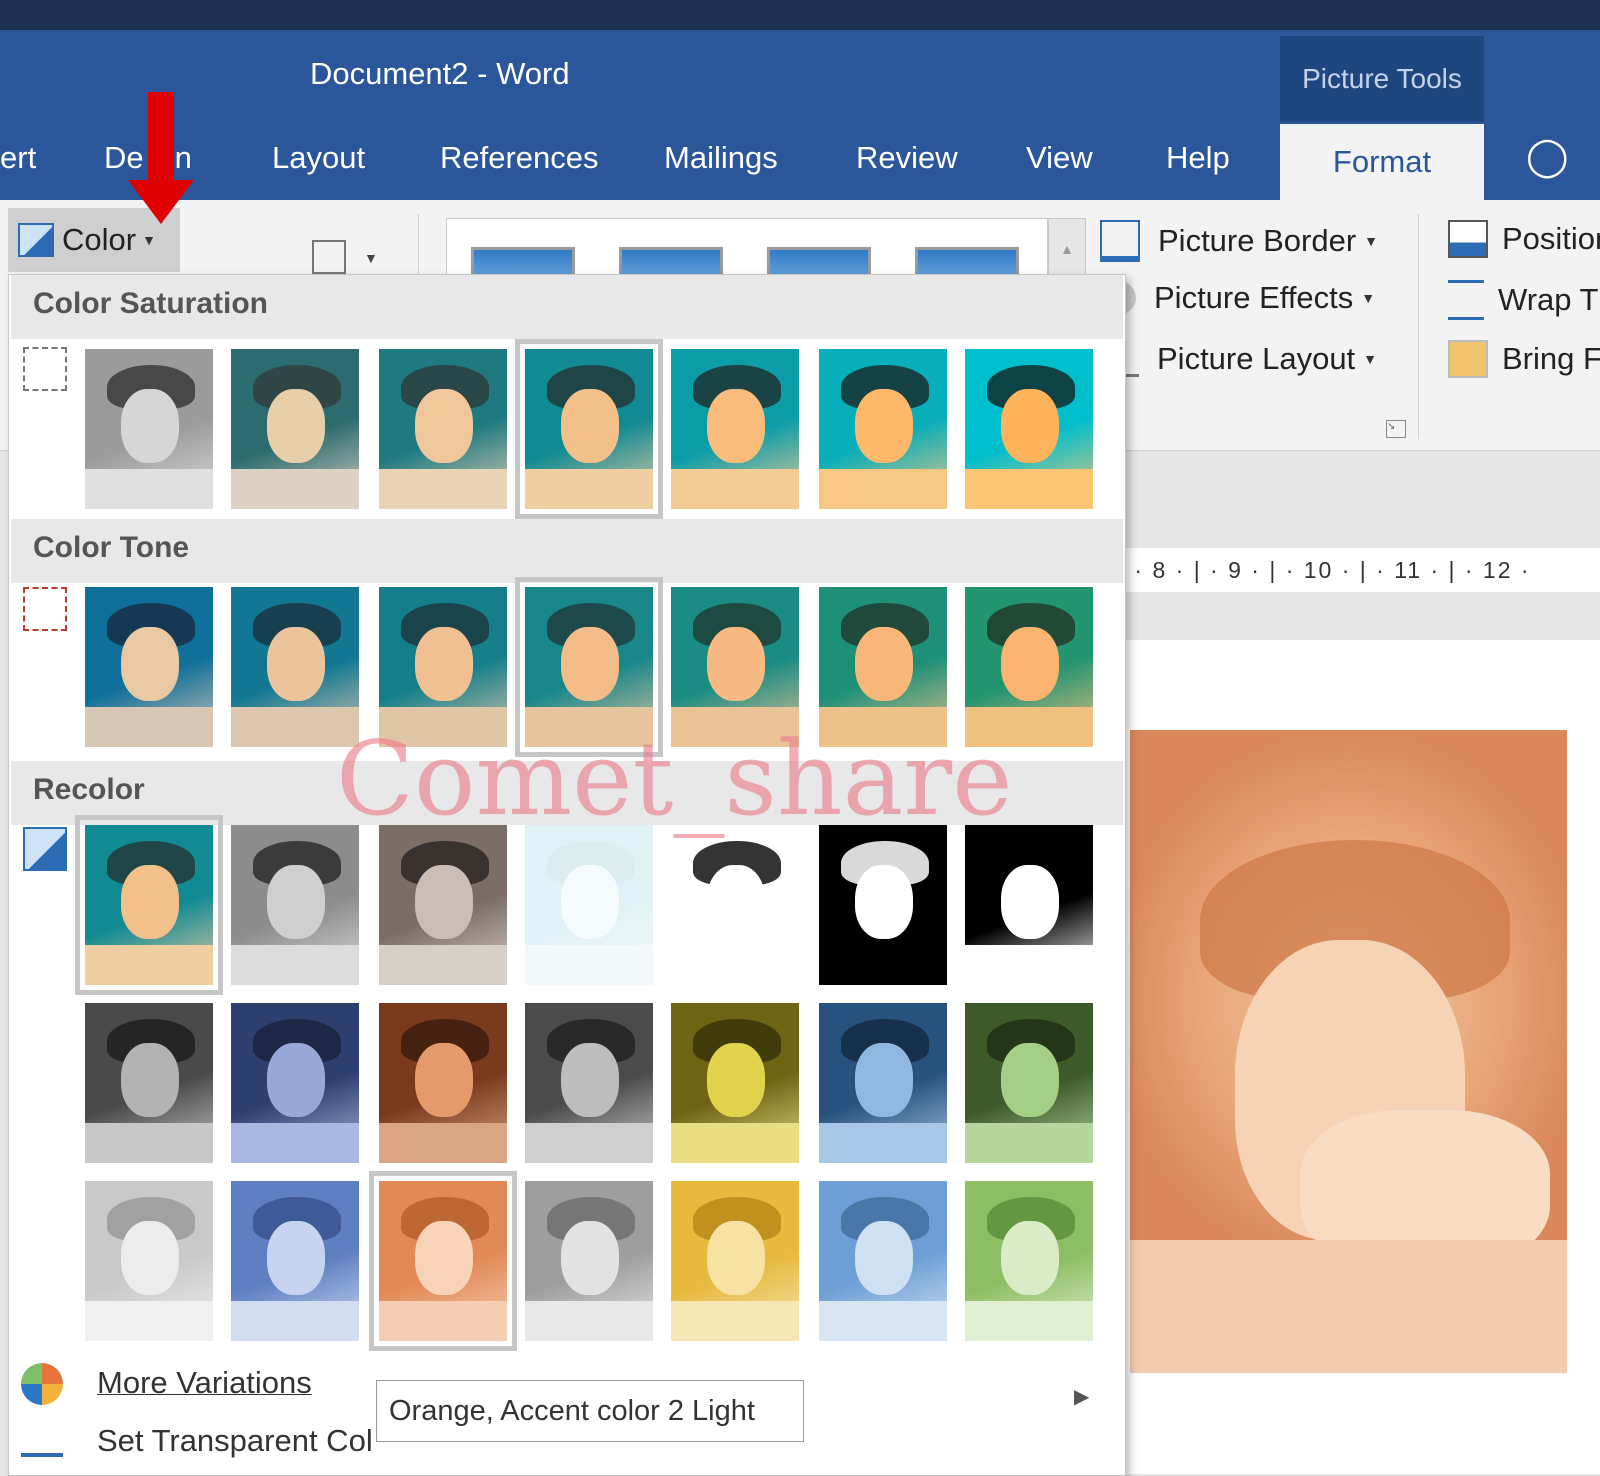 The height and width of the screenshot is (1476, 1600). I want to click on tab-view: View, so click(1059, 158).